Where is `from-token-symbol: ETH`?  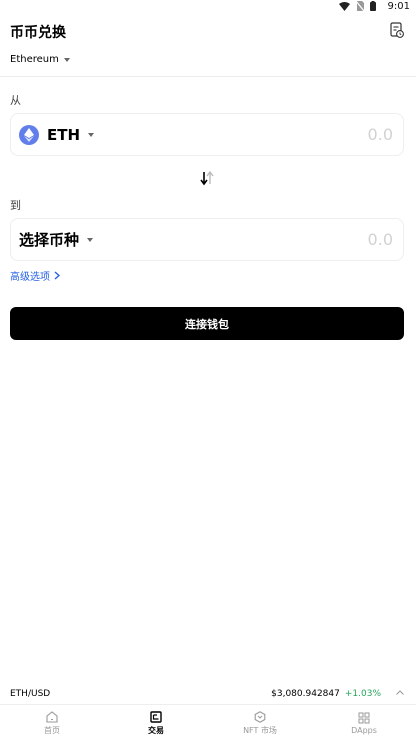
from-token-symbol: ETH is located at coordinates (64, 134).